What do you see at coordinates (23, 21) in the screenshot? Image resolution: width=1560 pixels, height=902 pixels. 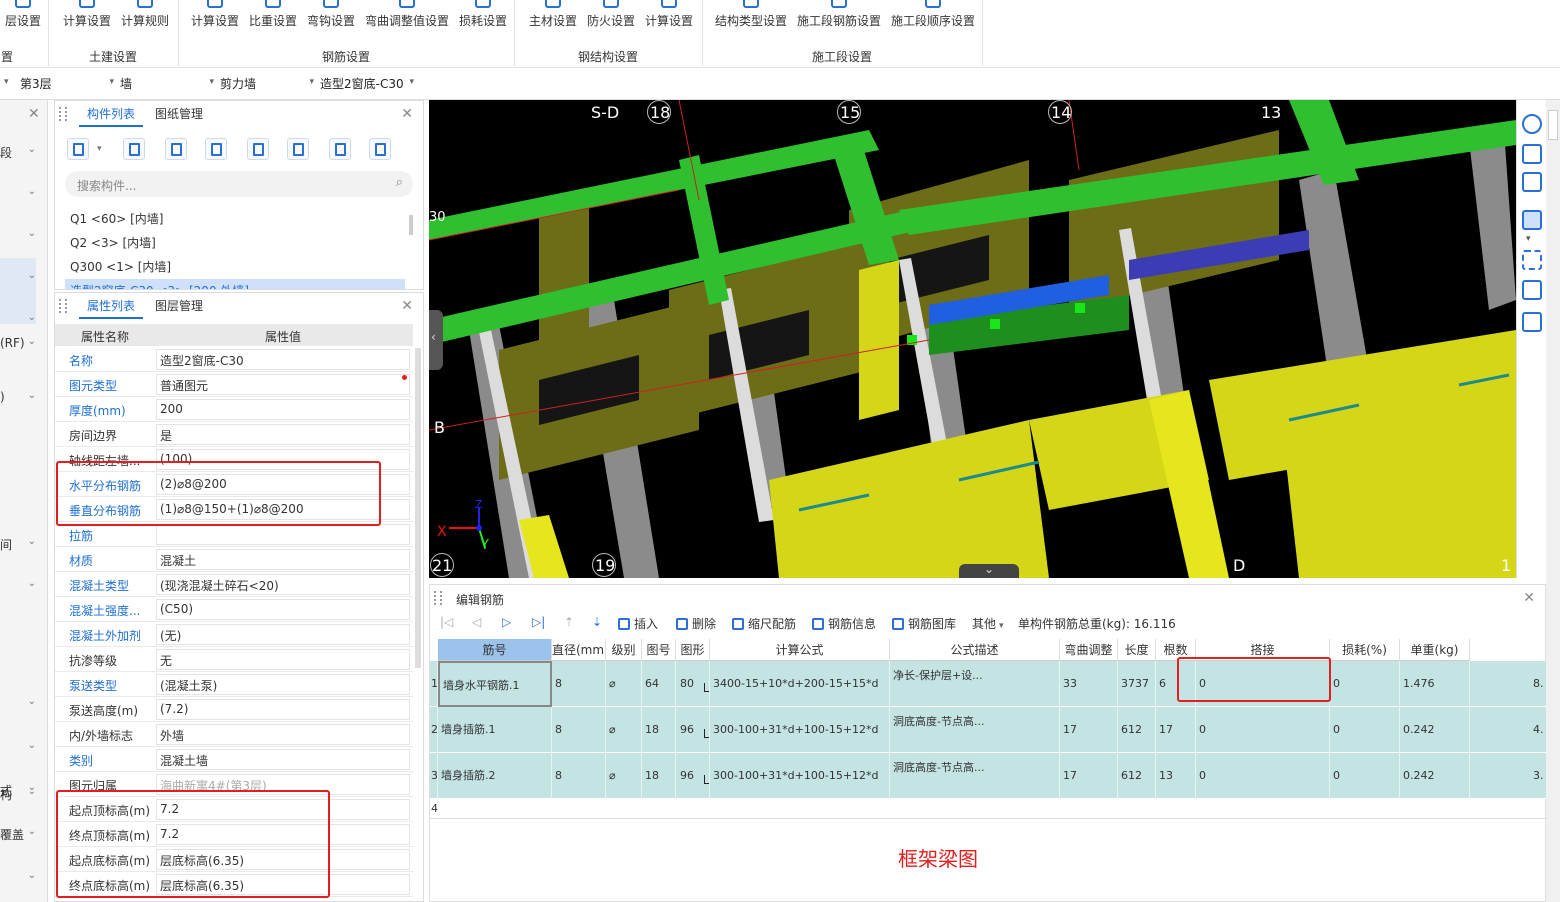 I see `ribbon-button-0: 层设置` at bounding box center [23, 21].